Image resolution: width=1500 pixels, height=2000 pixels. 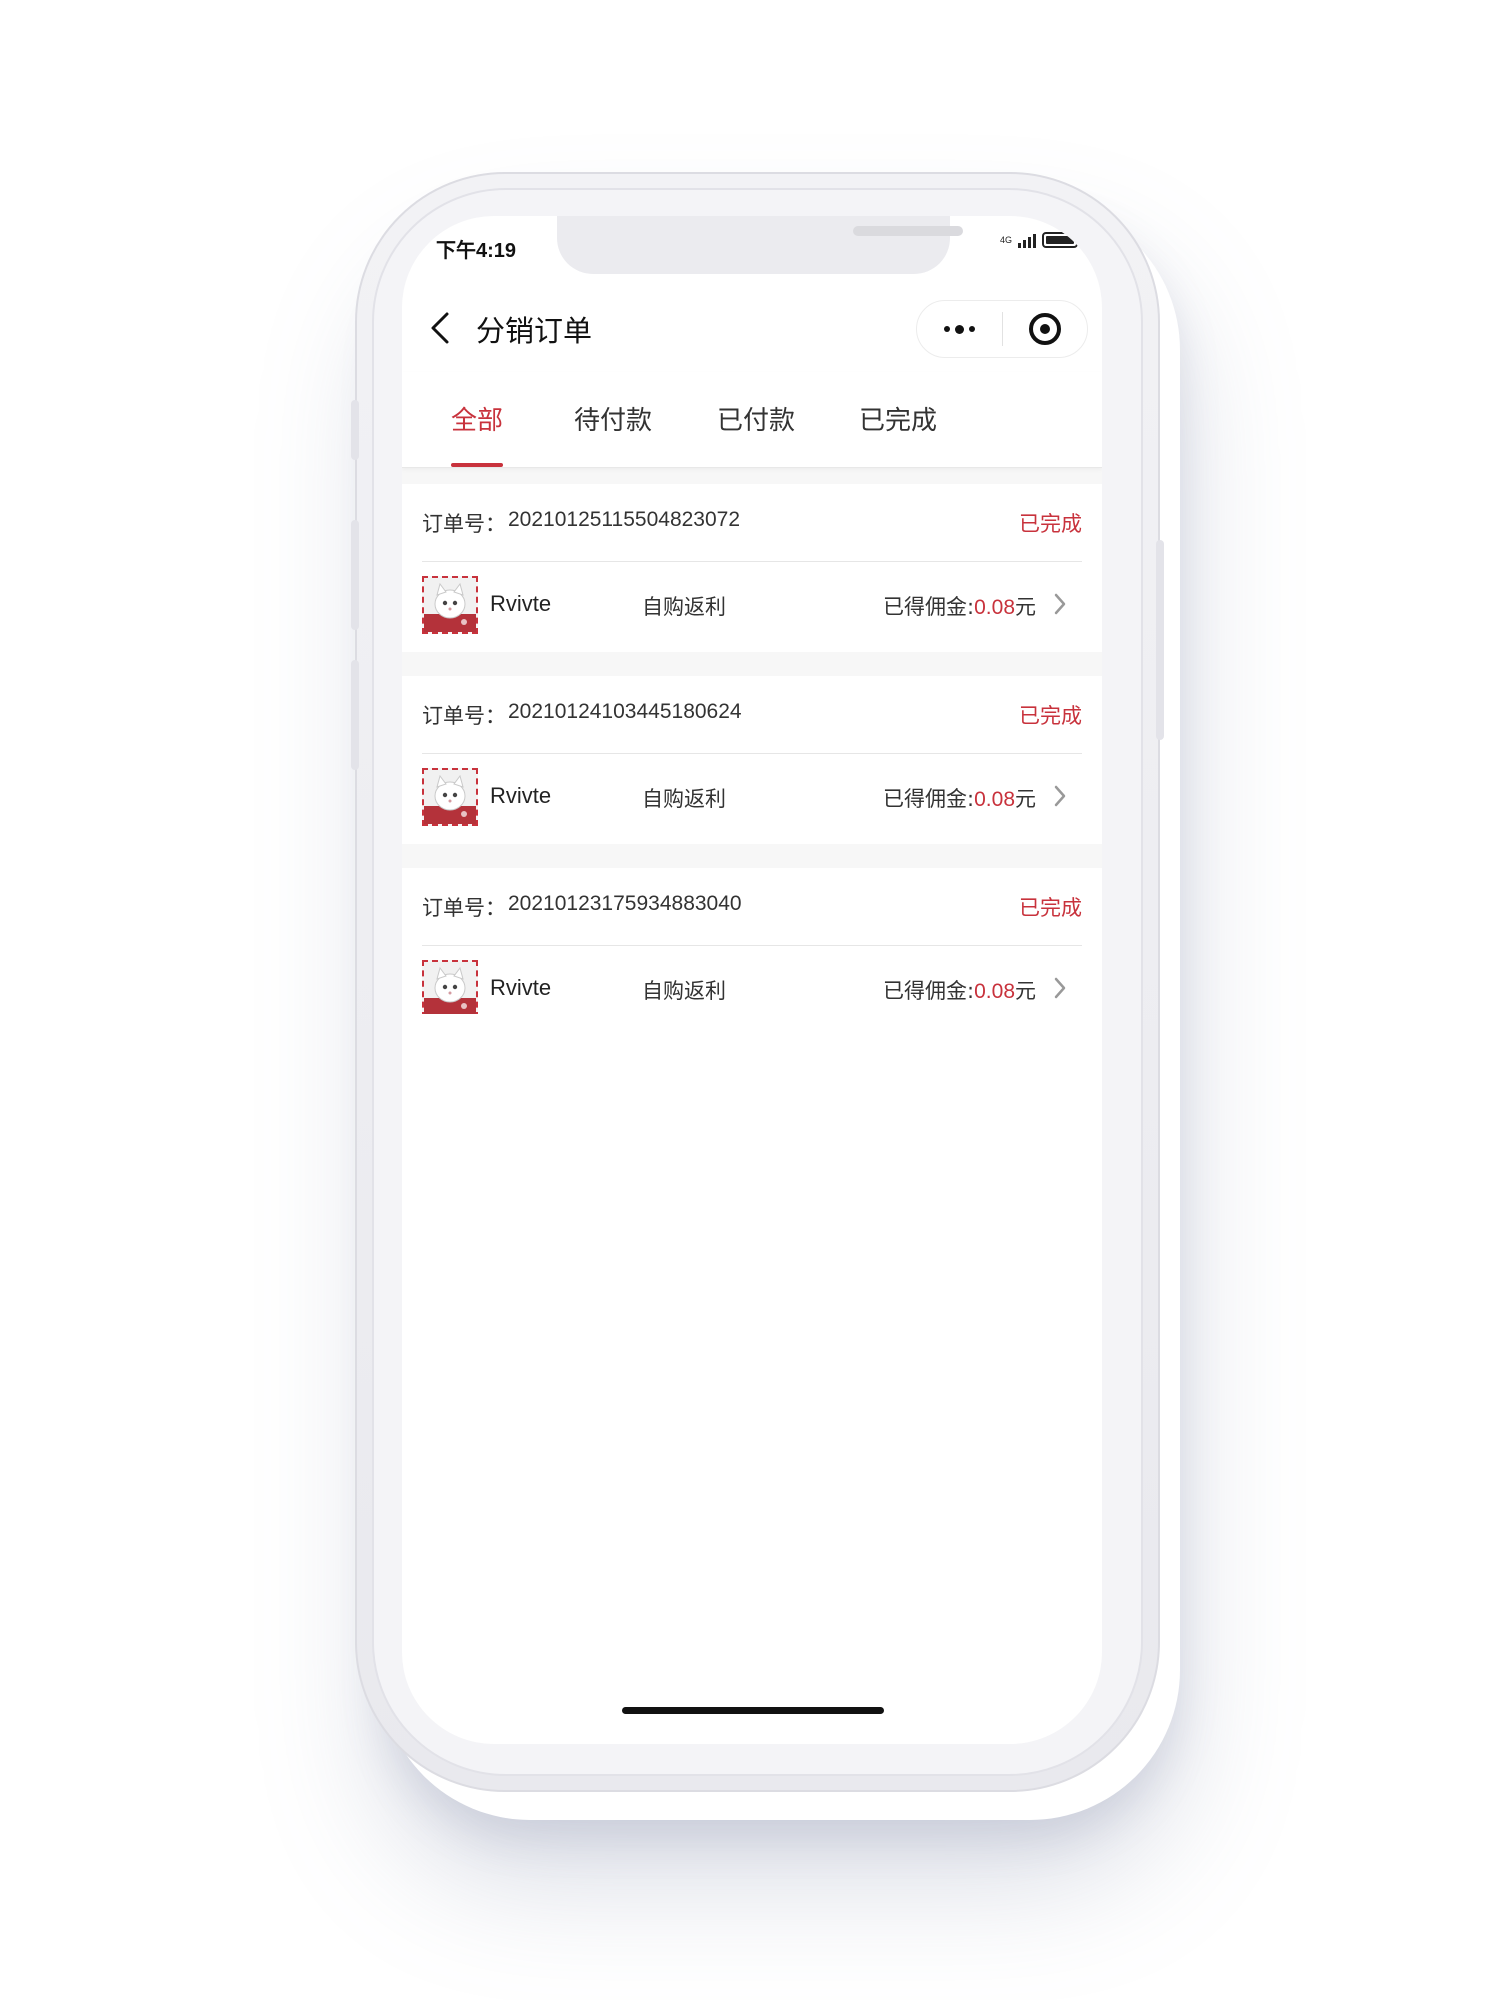 I want to click on power-button, so click(x=1160, y=640).